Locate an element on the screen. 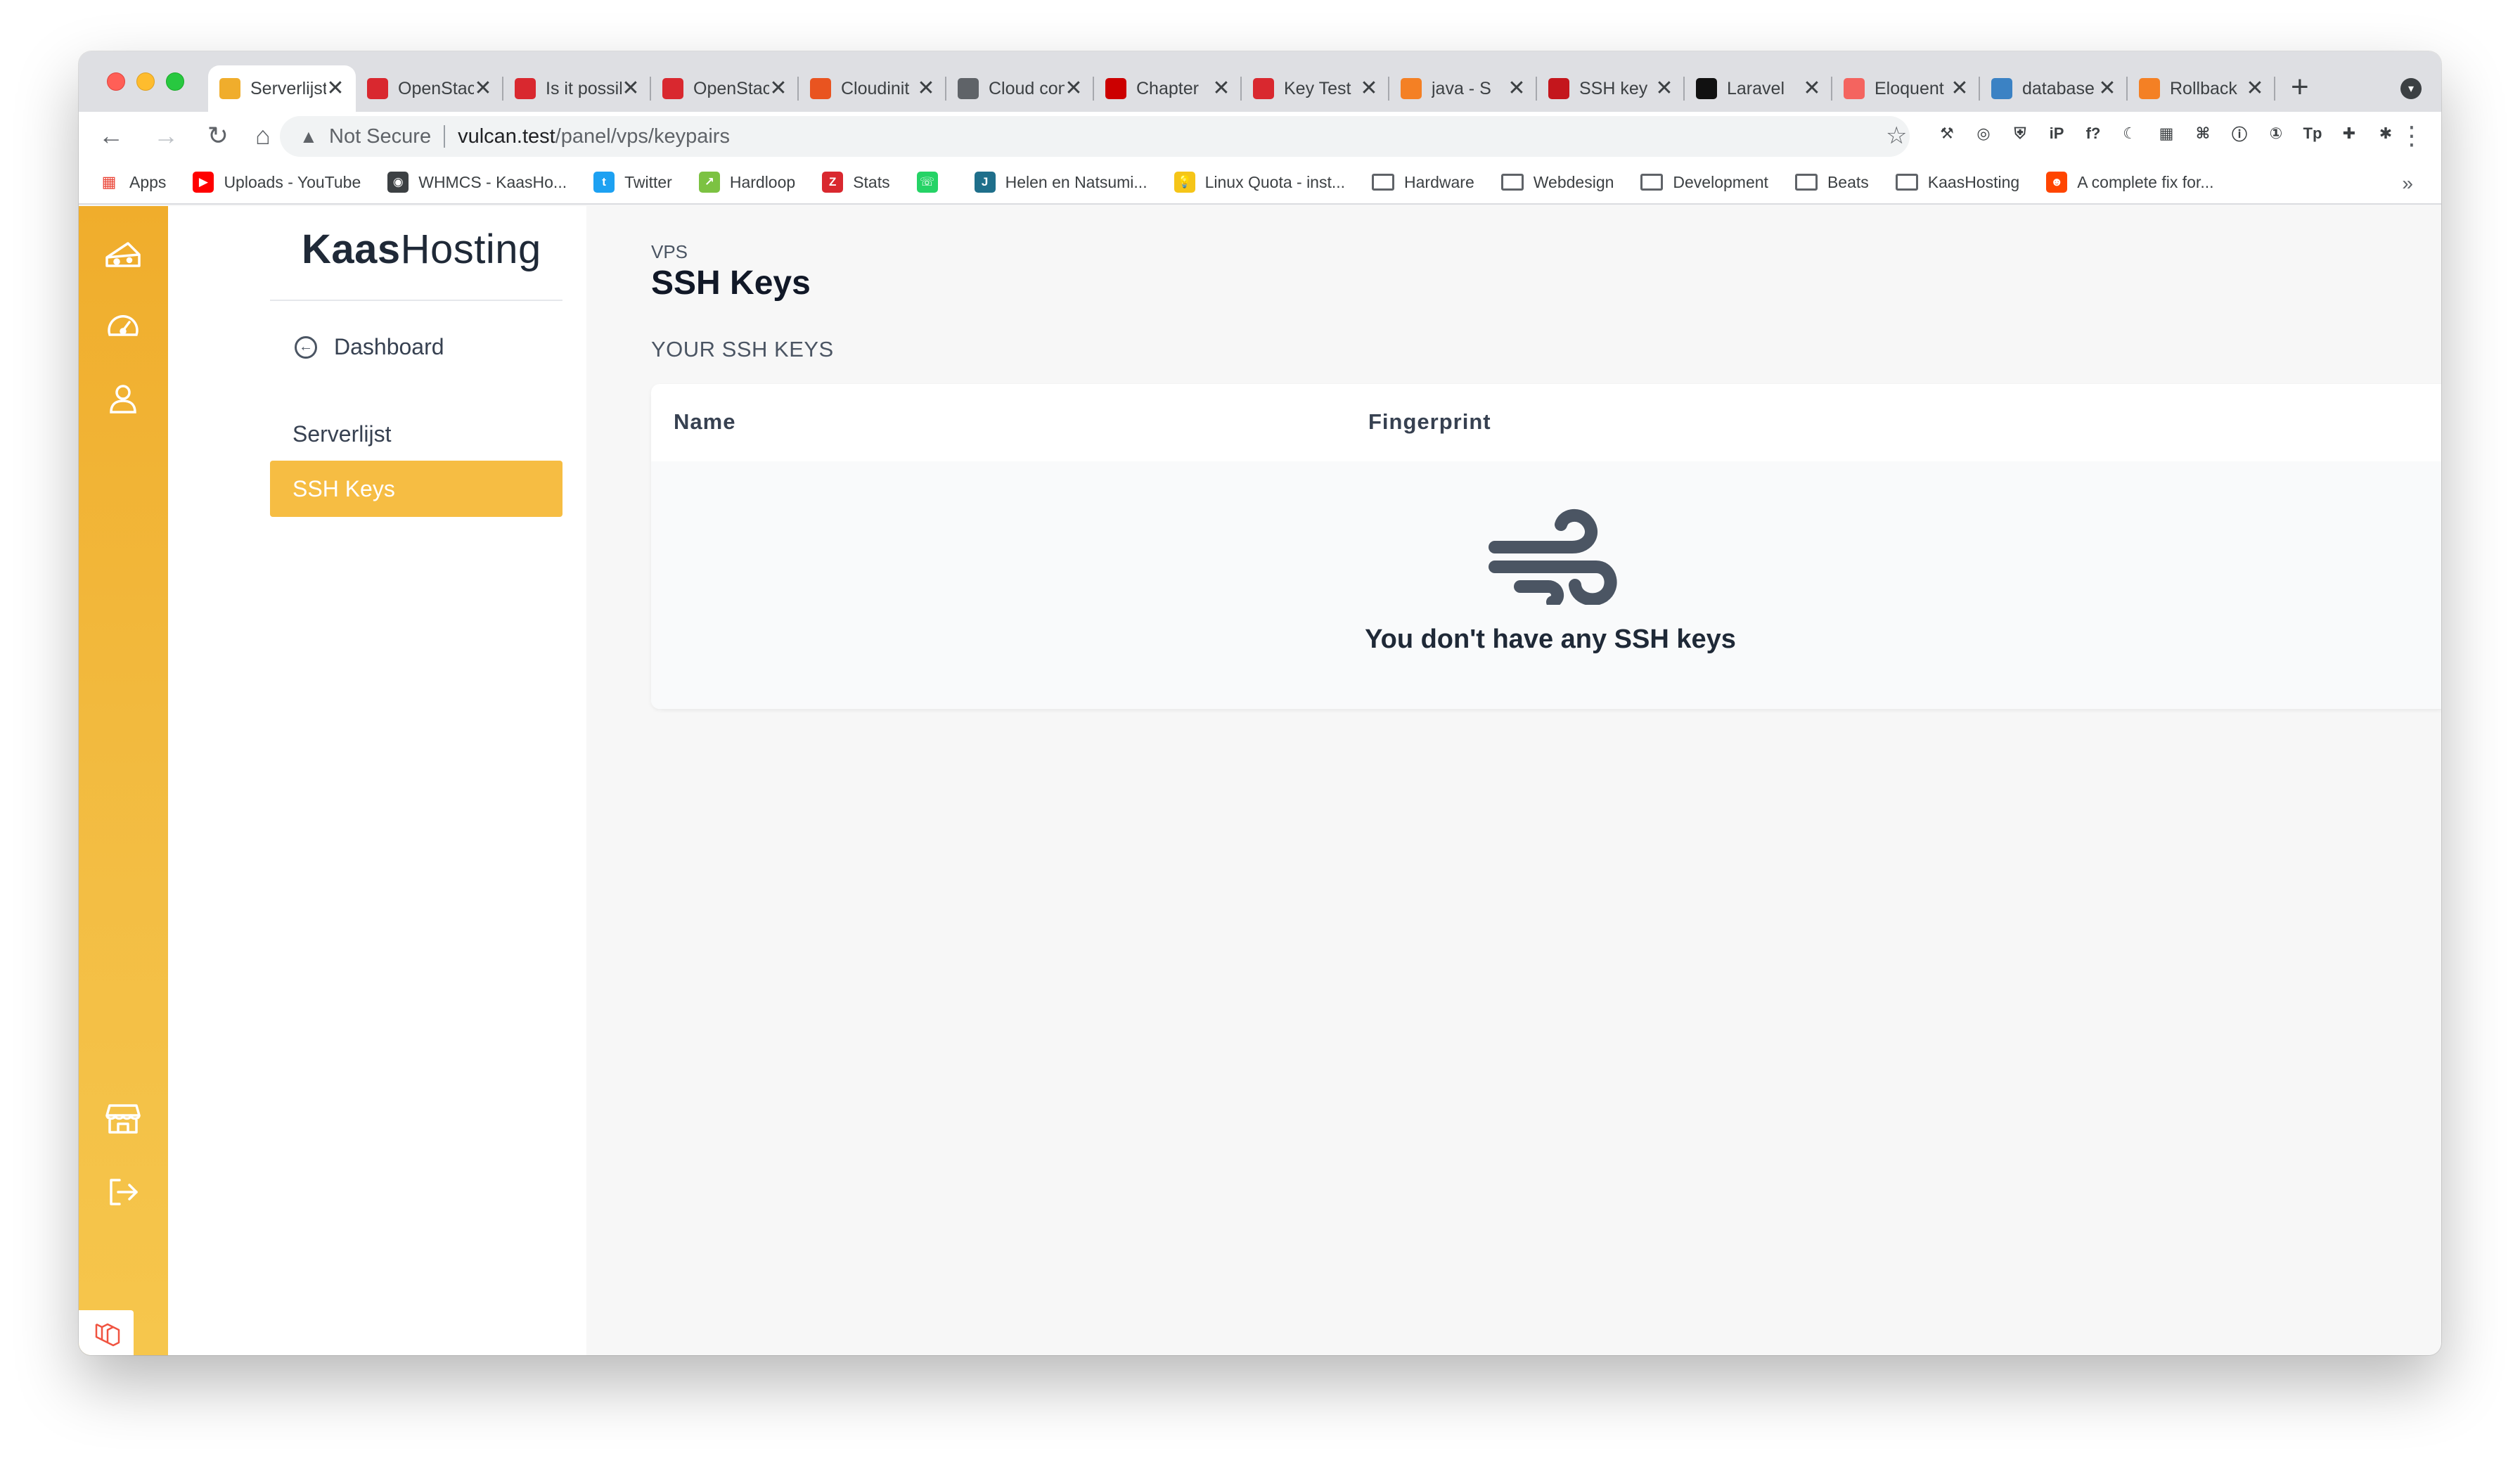  tab-title: SSH key is located at coordinates (1613, 88).